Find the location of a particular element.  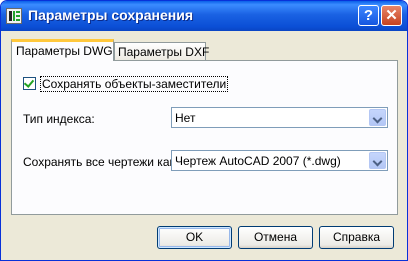

proxy-objects-label-text: Сохранять объекты-заместители is located at coordinates (134, 84).